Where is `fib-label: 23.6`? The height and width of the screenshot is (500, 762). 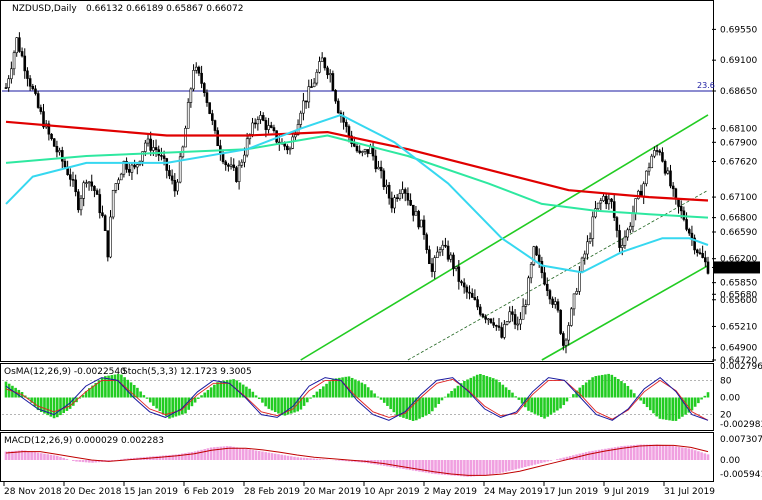 fib-label: 23.6 is located at coordinates (706, 85).